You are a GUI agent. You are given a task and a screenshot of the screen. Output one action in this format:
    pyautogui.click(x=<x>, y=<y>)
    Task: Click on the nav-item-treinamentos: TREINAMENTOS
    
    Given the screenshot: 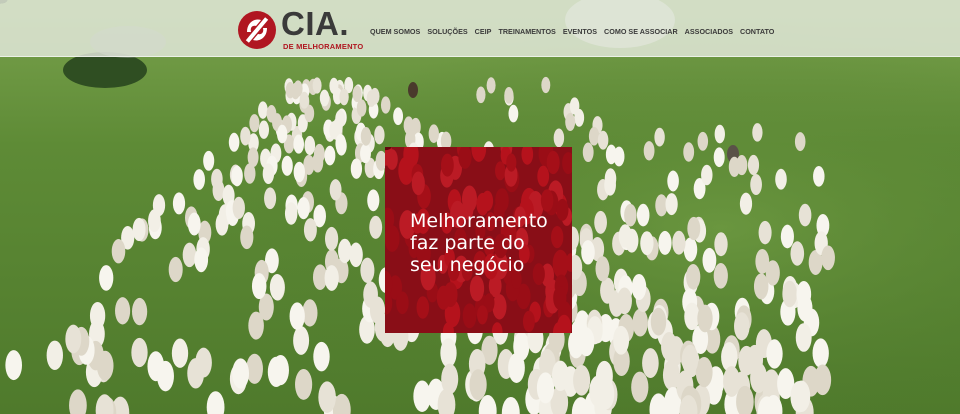 What is the action you would take?
    pyautogui.click(x=526, y=31)
    